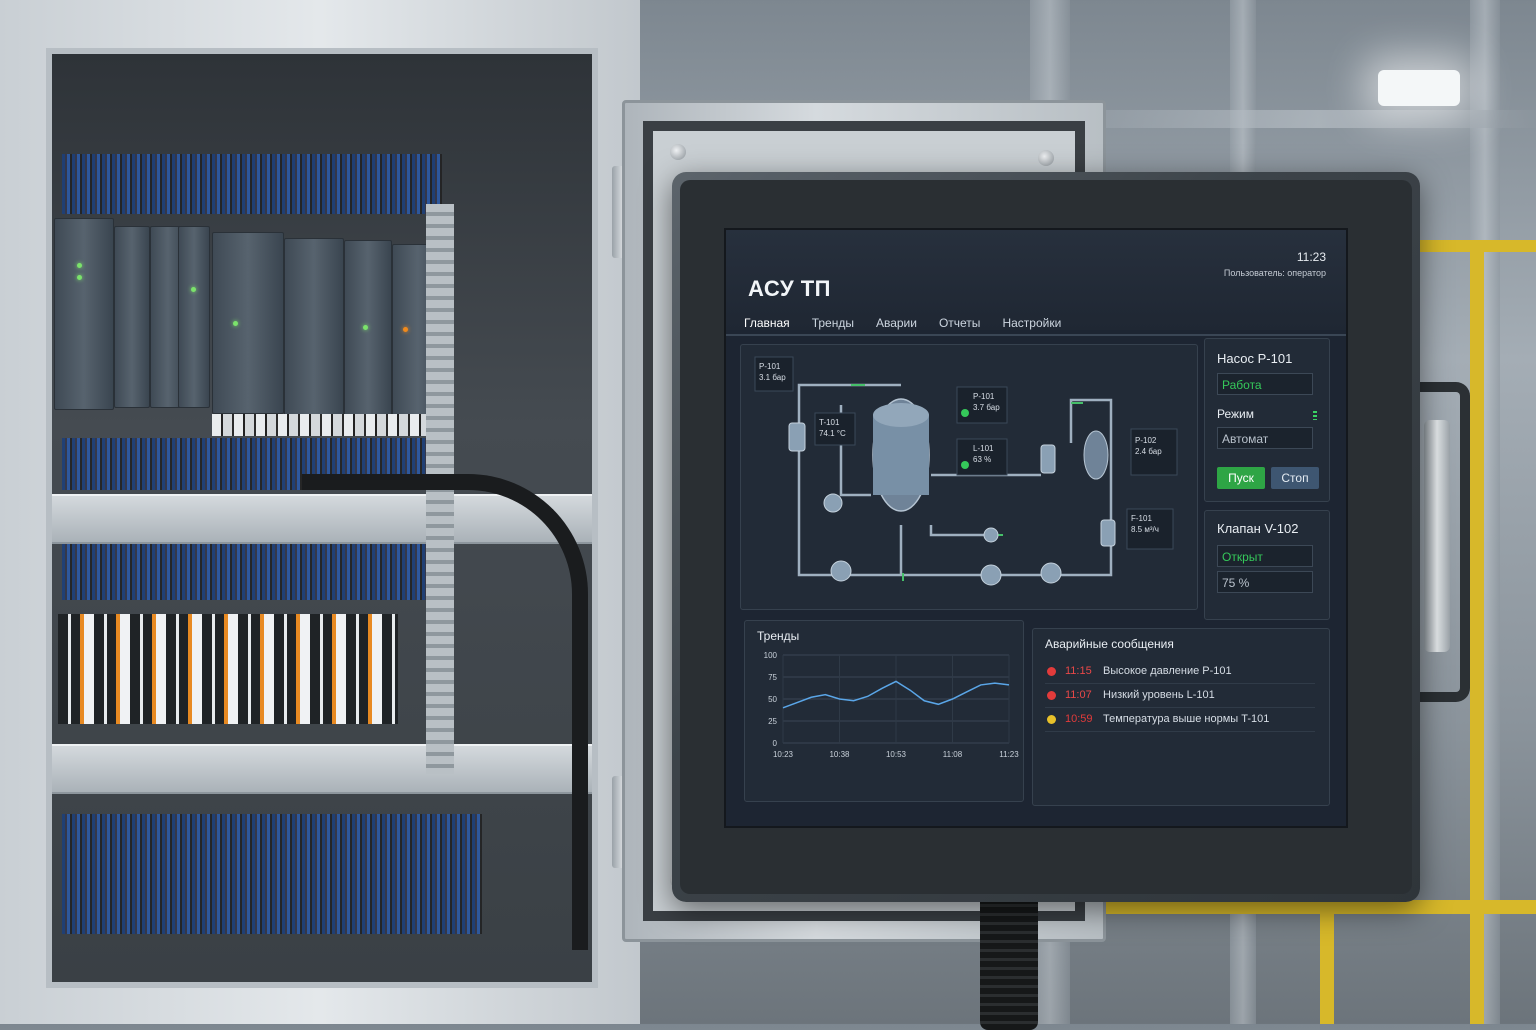 The image size is (1536, 1030). I want to click on monitor-cable, so click(1009, 955).